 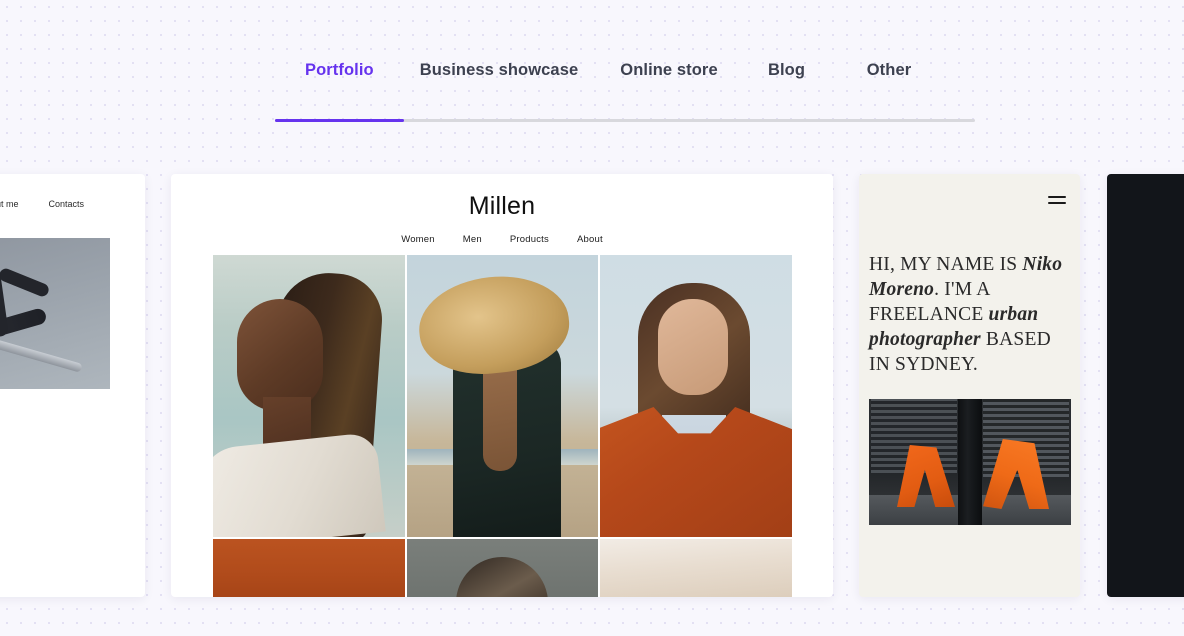 I want to click on intro-text-1: HI, MY NAME IS, so click(x=946, y=264).